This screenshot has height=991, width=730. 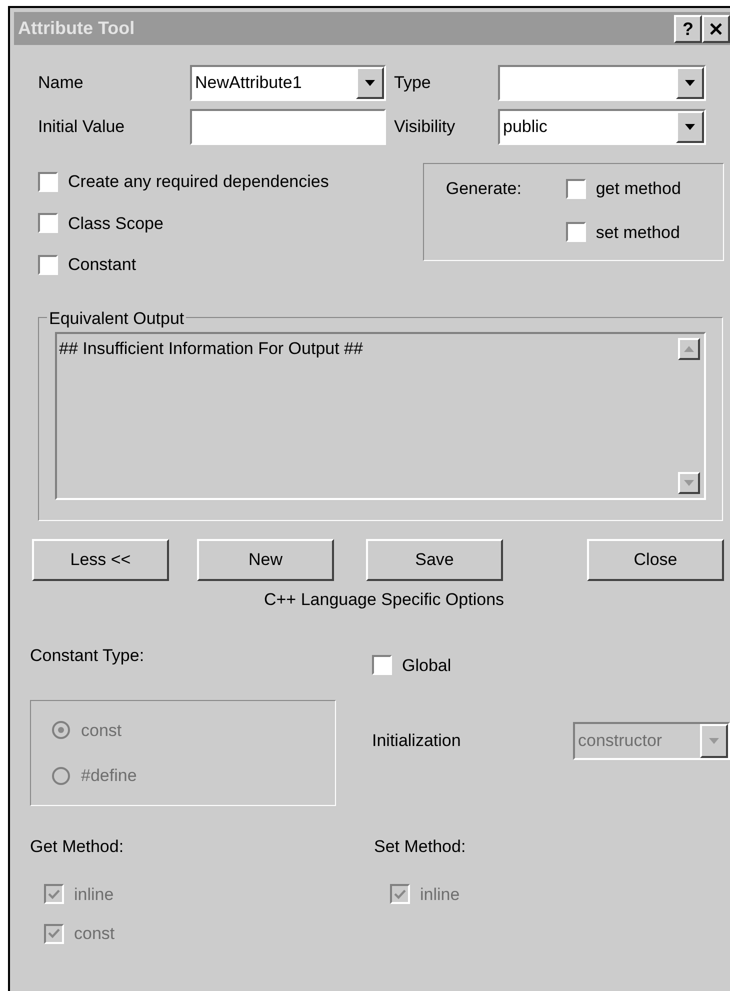 What do you see at coordinates (638, 189) in the screenshot?
I see `checkbox-label: get method` at bounding box center [638, 189].